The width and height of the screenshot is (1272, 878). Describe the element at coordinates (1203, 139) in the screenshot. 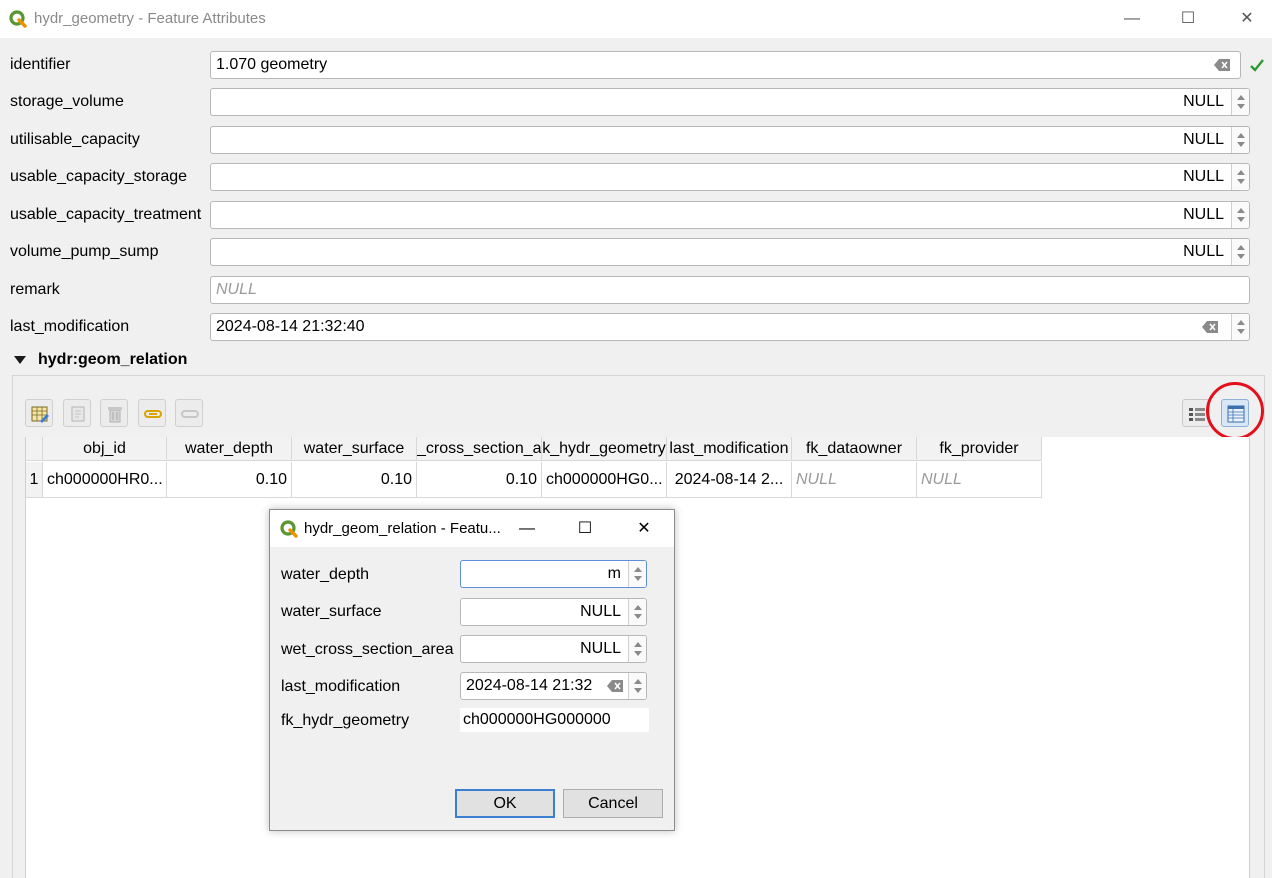

I see `utilisable-capacity-value: NULL` at that location.